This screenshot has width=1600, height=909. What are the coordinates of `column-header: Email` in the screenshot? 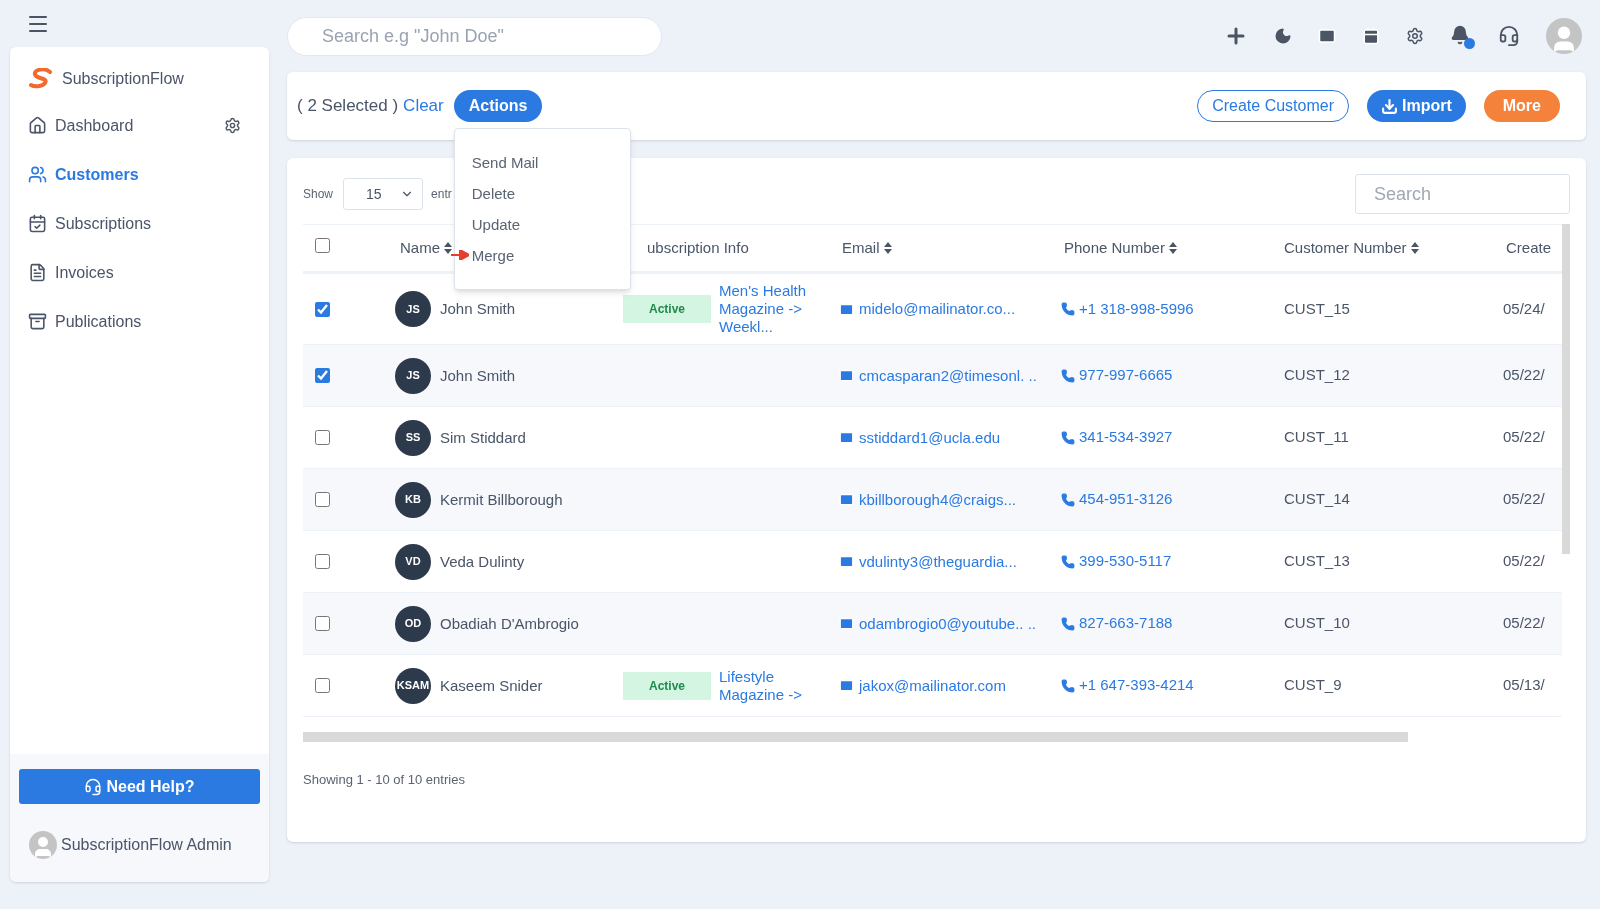 It's located at (861, 248).